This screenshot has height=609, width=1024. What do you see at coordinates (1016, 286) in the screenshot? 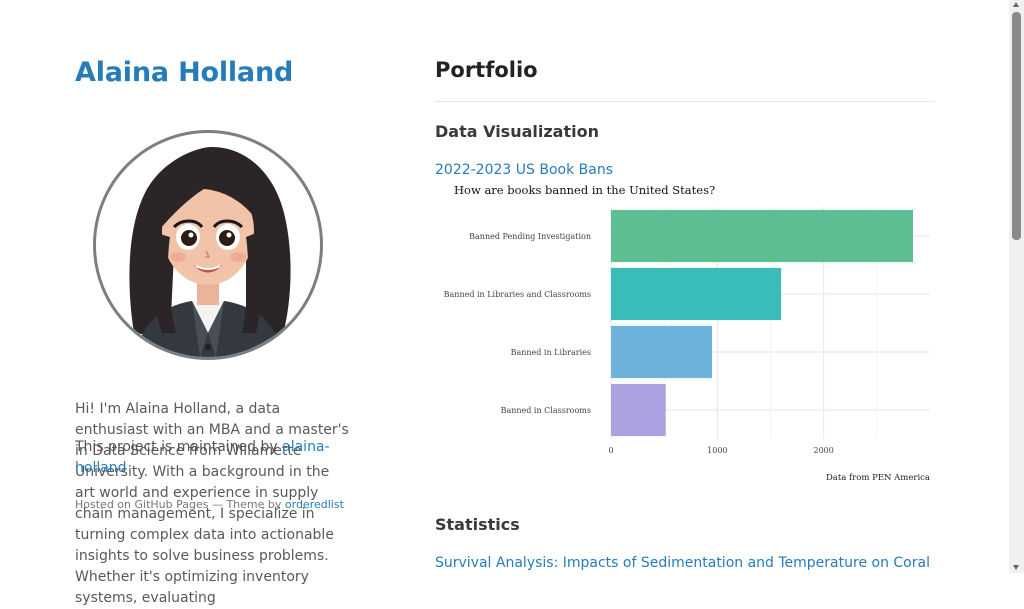
I see `scrollbar` at bounding box center [1016, 286].